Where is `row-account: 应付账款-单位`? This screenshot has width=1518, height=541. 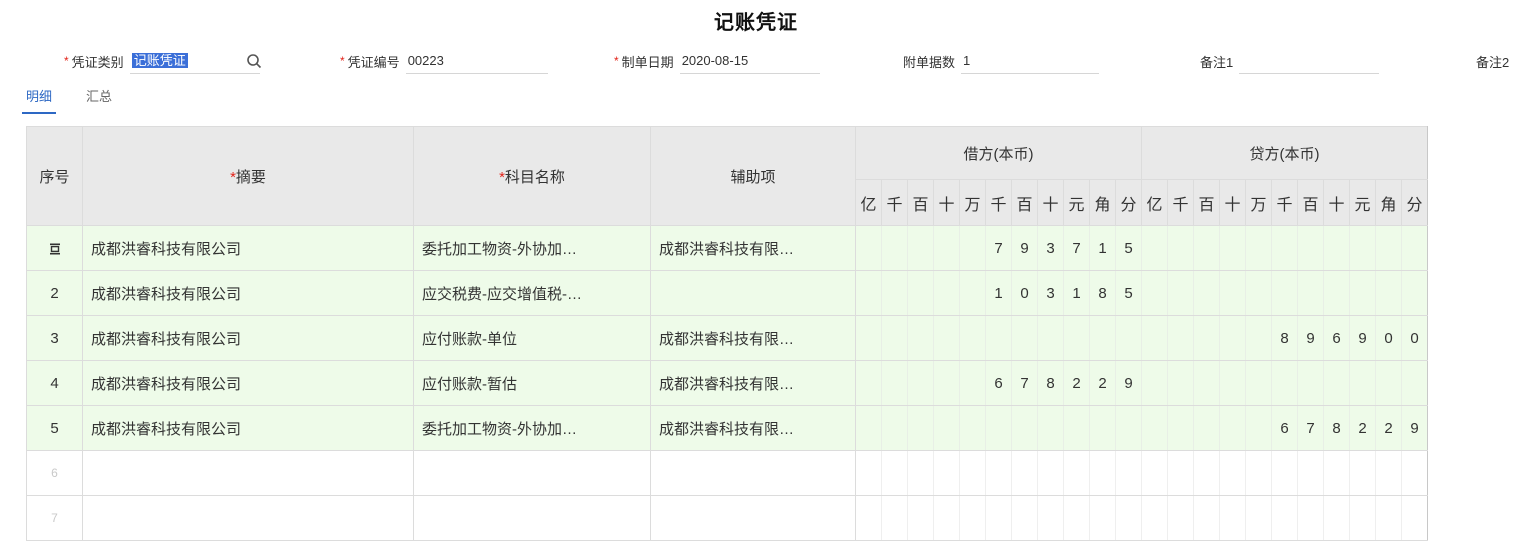
row-account: 应付账款-单位 is located at coordinates (532, 338).